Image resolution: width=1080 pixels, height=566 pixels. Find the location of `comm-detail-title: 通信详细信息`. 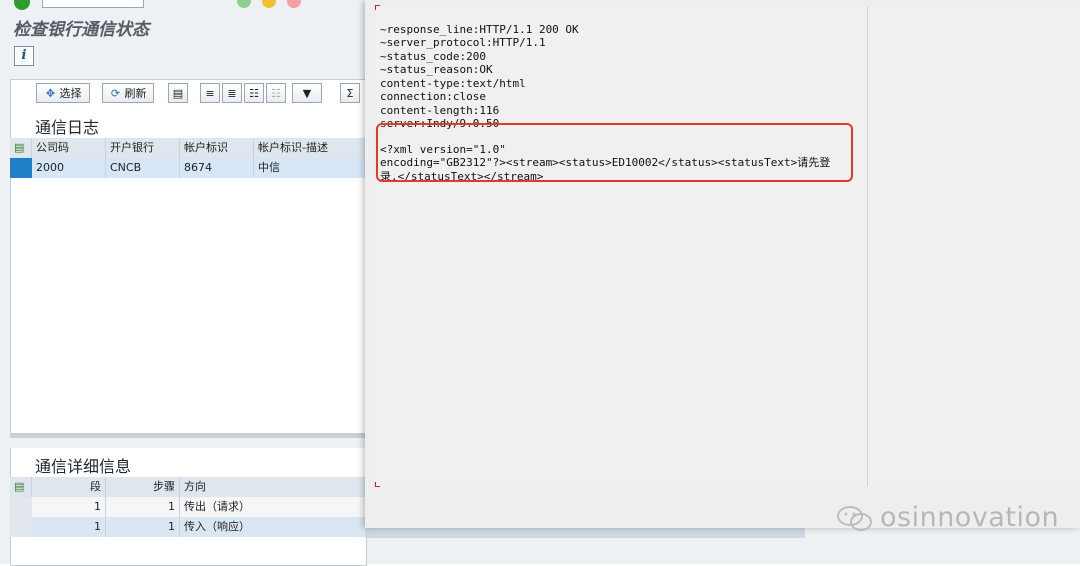

comm-detail-title: 通信详细信息 is located at coordinates (83, 466).